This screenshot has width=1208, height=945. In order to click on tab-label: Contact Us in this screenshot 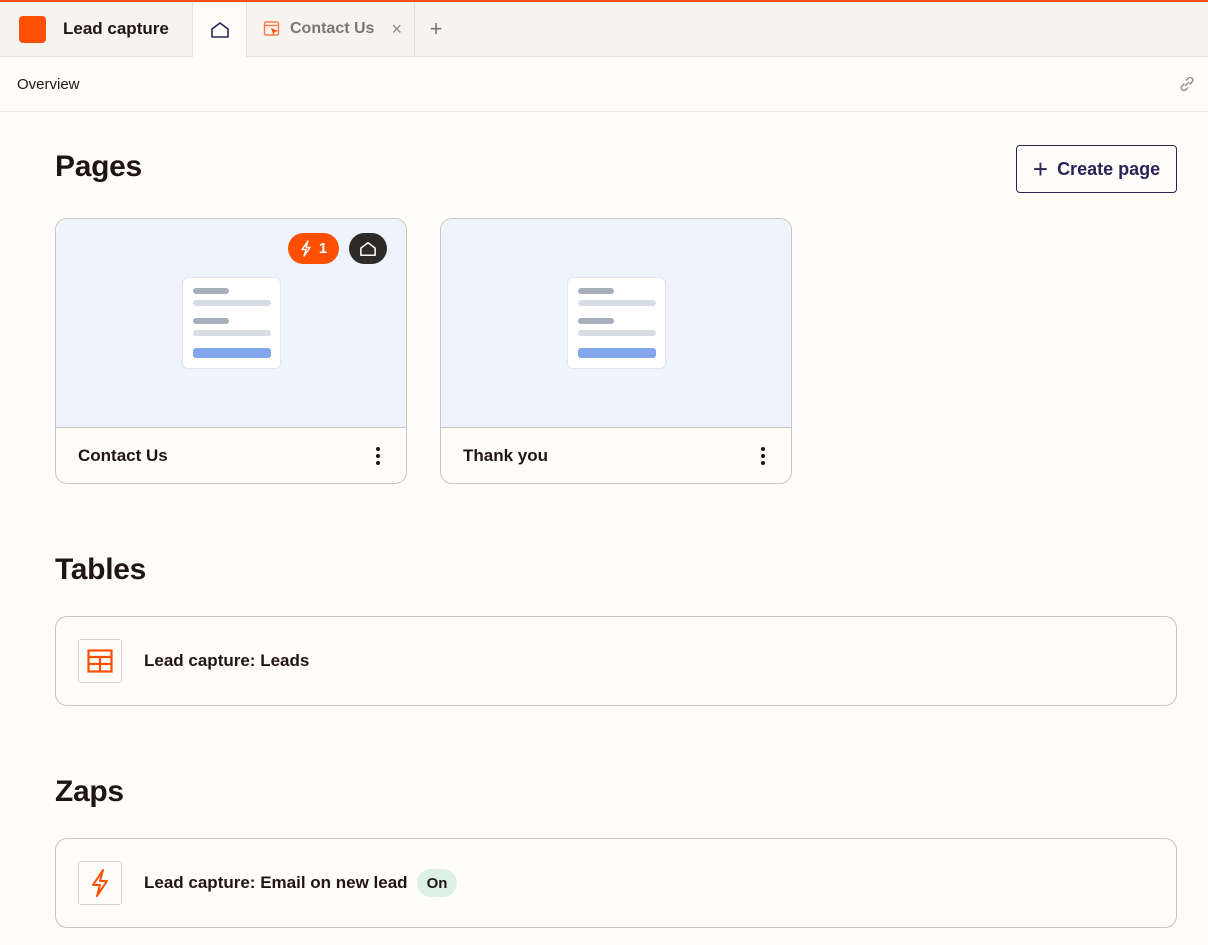, I will do `click(332, 28)`.